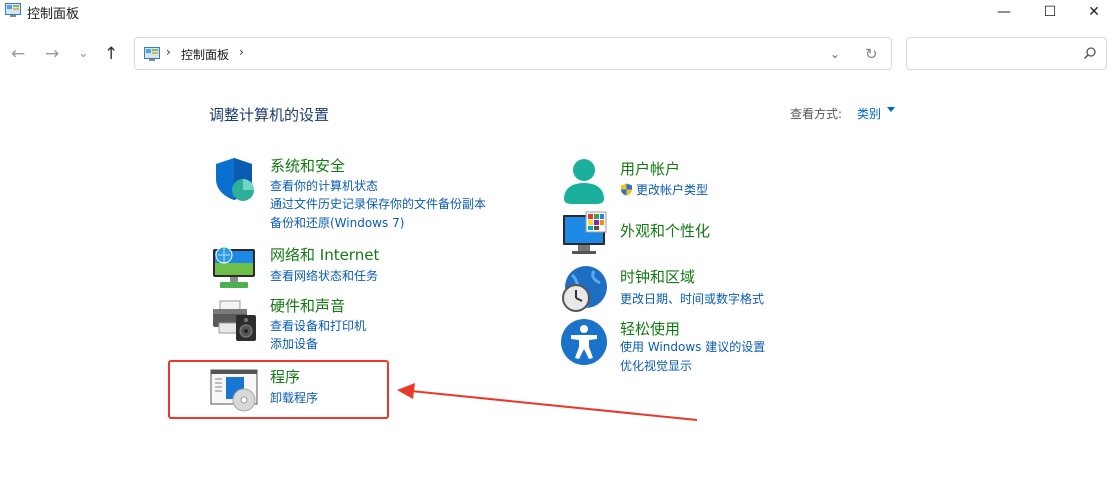 The image size is (1117, 486). Describe the element at coordinates (869, 113) in the screenshot. I see `view-by-dropdown: 类别` at that location.